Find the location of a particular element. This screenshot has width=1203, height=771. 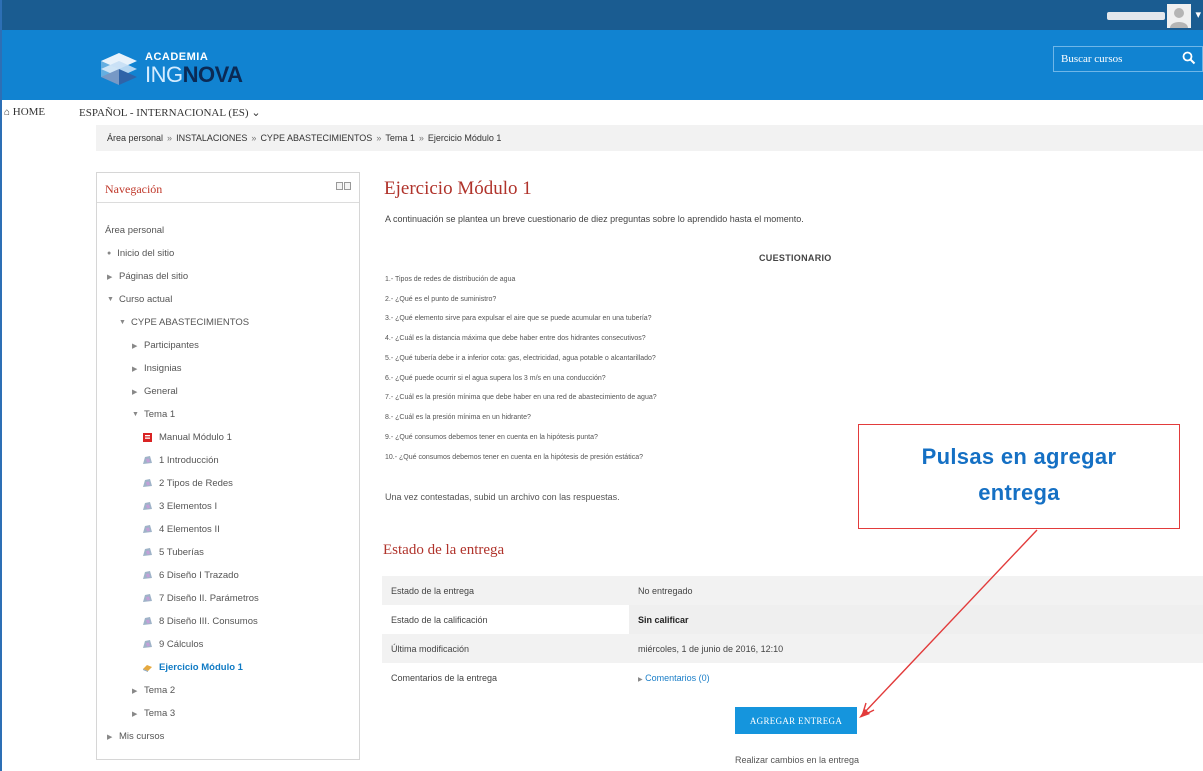

add-submission-note: Realizar cambios en la entrega is located at coordinates (797, 760).